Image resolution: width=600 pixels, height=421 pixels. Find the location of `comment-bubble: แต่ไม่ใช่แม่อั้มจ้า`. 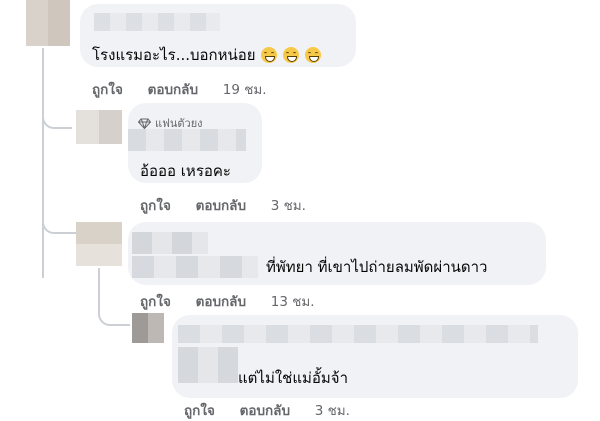

comment-bubble: แต่ไม่ใช่แม่อั้มจ้า is located at coordinates (375, 356).